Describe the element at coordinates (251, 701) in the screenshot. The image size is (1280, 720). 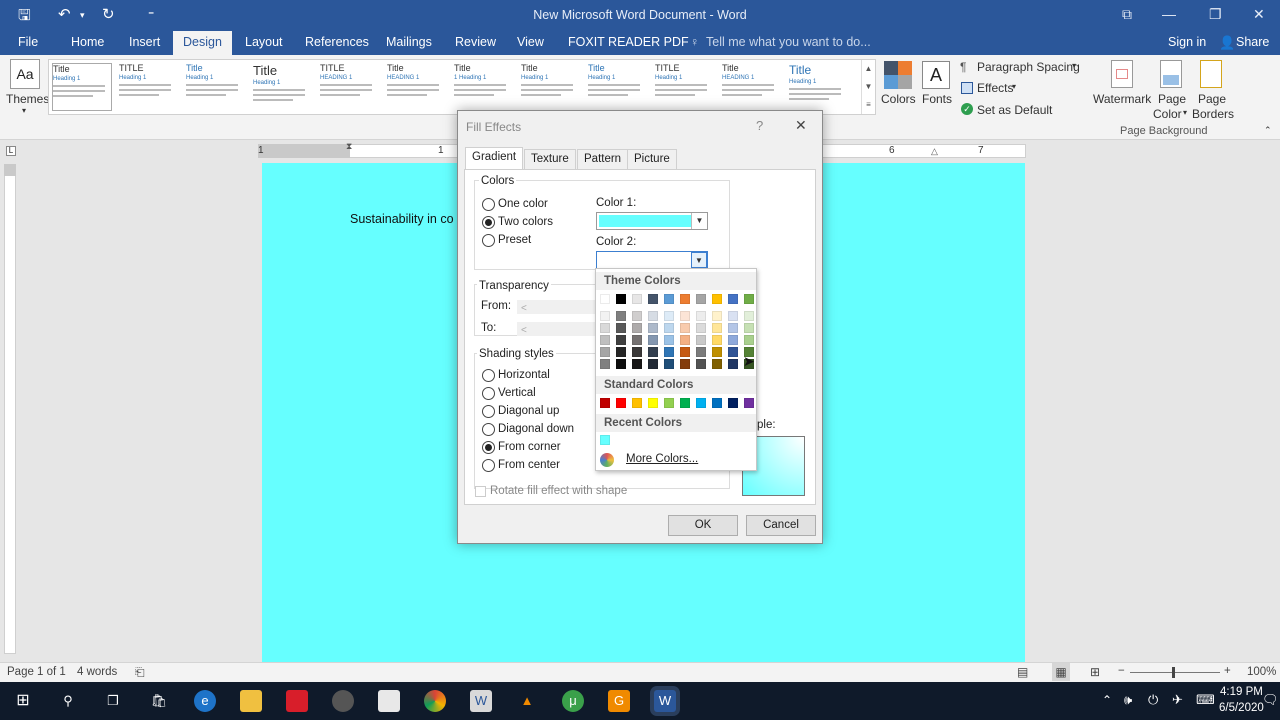
I see `file-explorer-icon` at that location.